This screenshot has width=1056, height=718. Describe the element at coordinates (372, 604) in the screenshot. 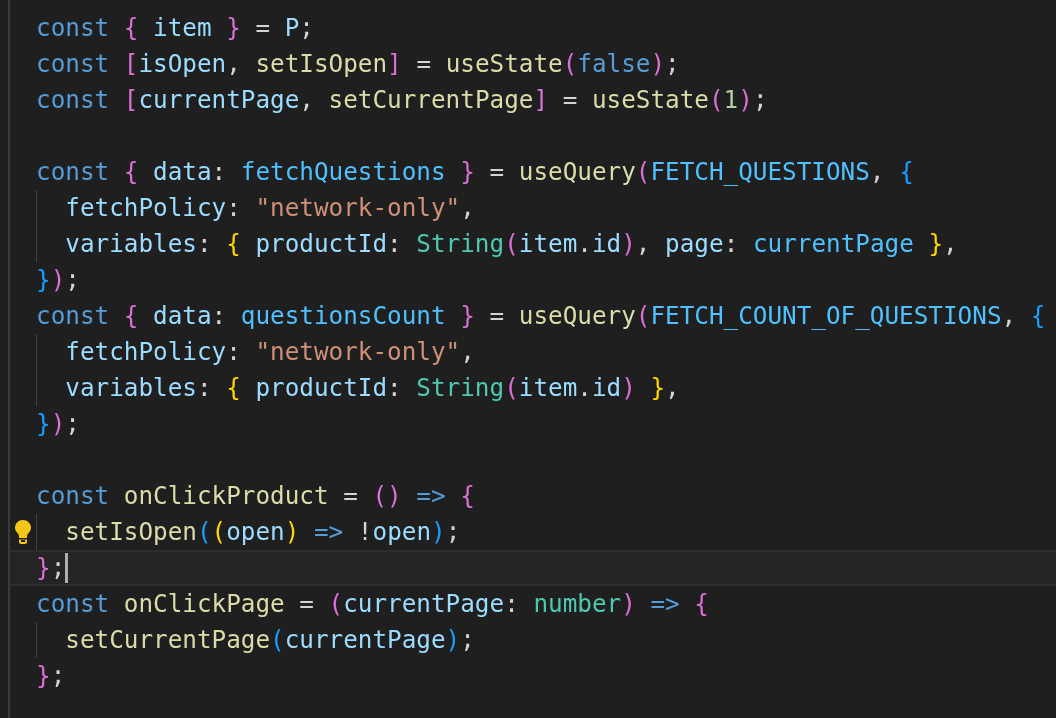

I see `code-line: const onClickPage = (currentPage: number) => {` at that location.